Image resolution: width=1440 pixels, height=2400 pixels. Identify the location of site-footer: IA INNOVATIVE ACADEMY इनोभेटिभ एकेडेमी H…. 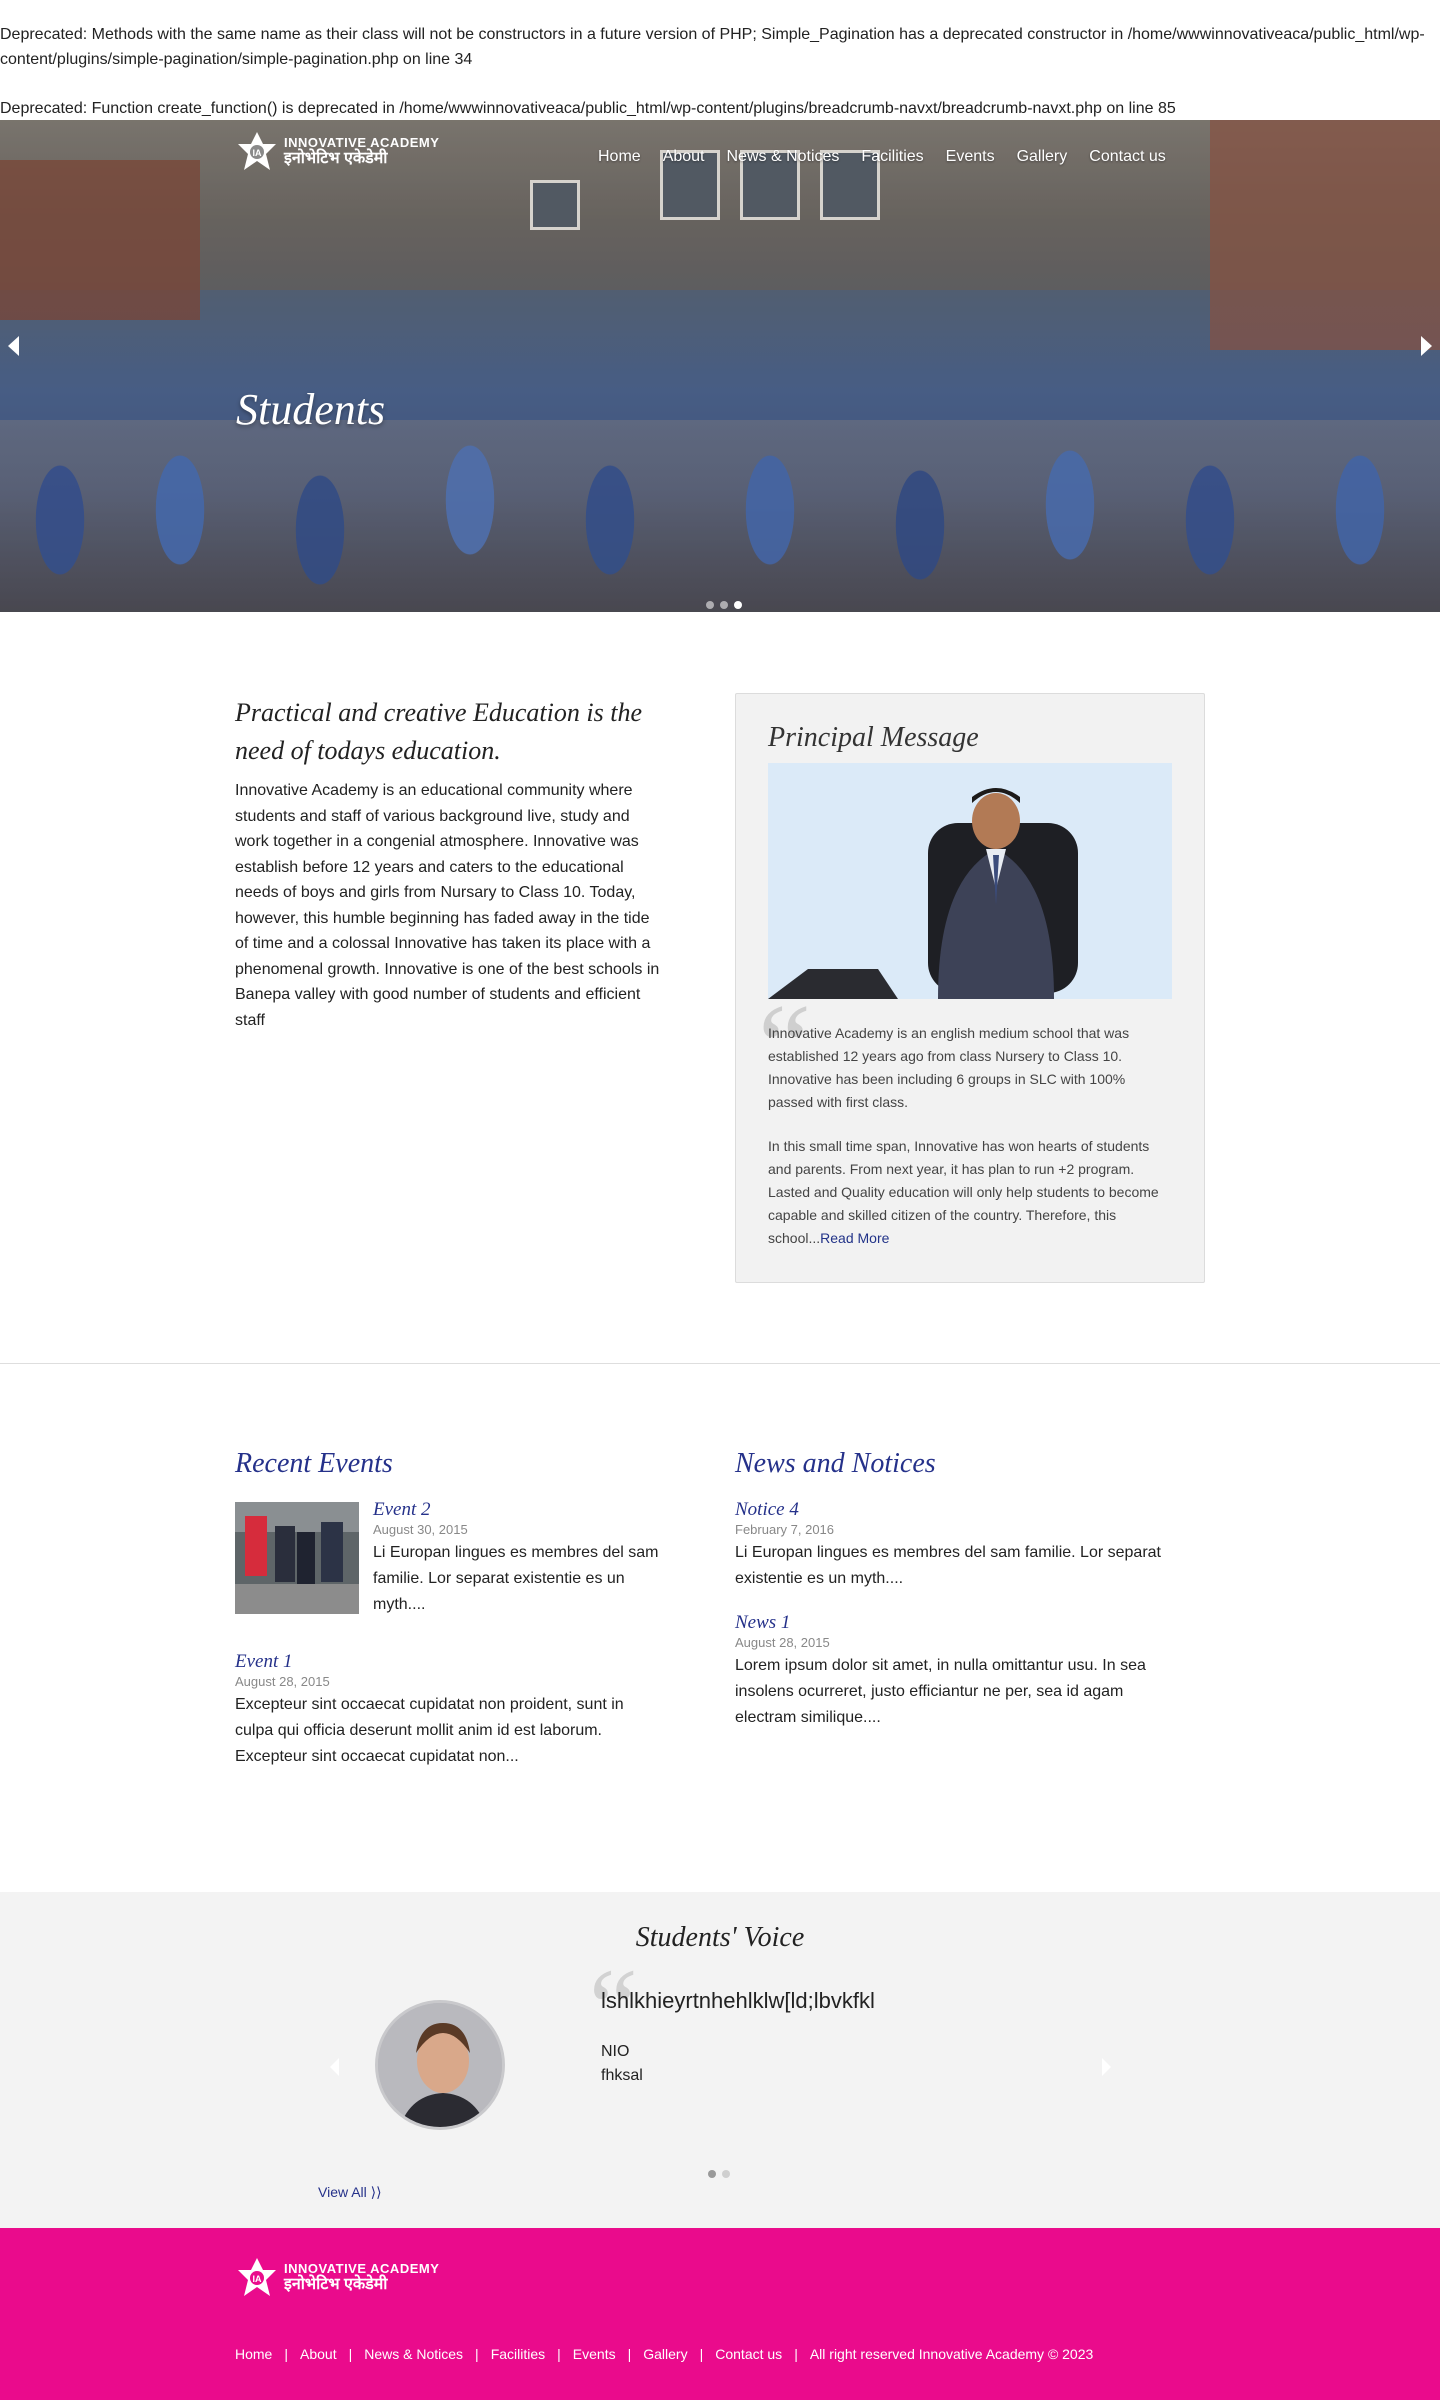
(720, 2314).